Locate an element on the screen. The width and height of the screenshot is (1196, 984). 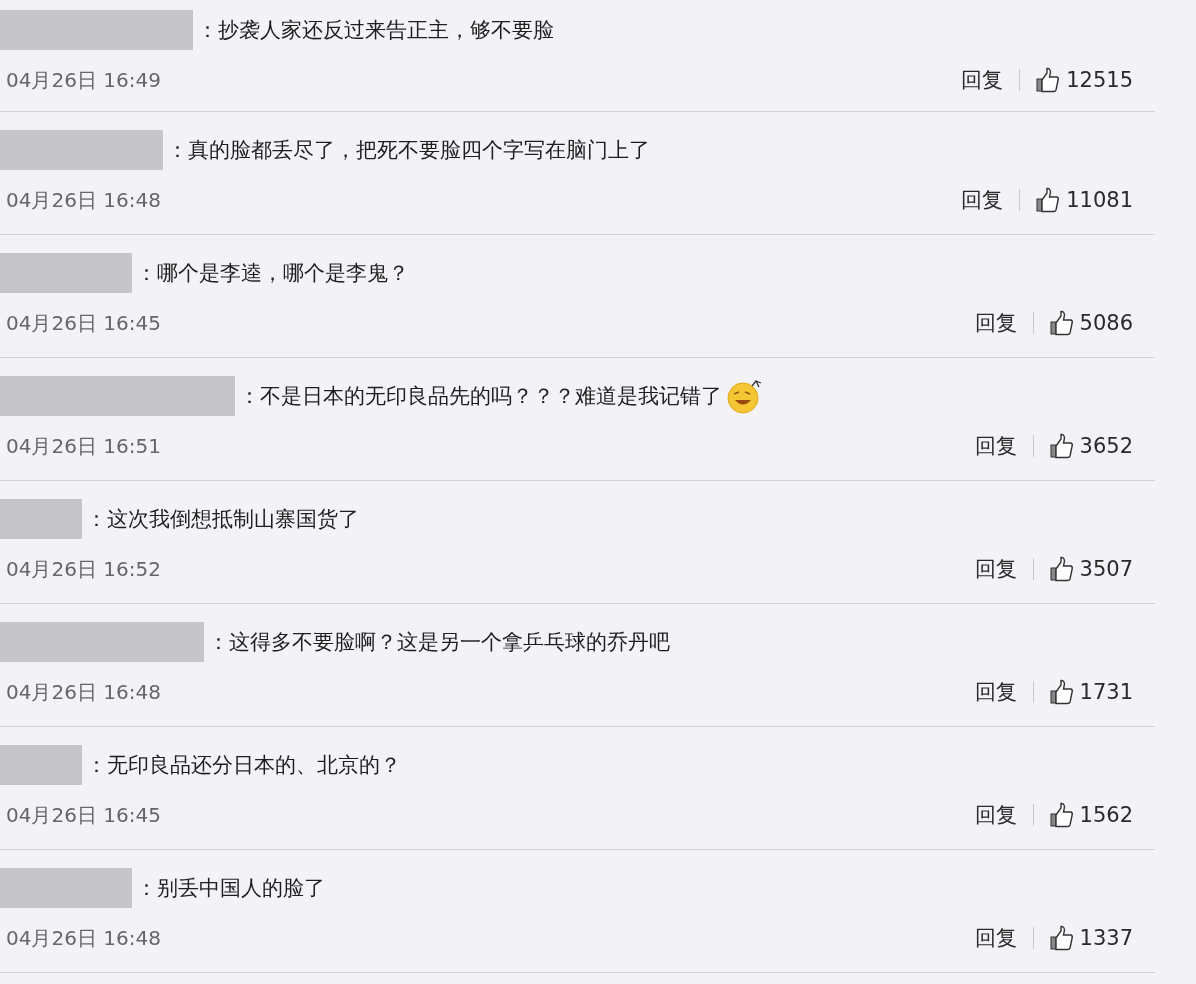
like-count: 12515 is located at coordinates (1099, 80).